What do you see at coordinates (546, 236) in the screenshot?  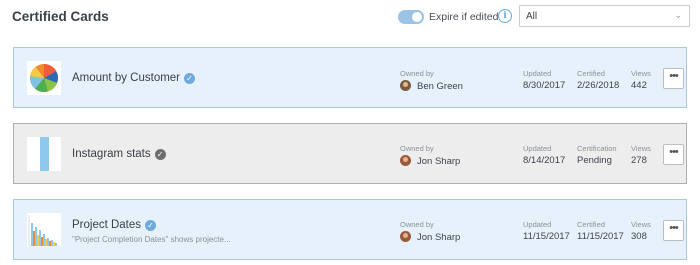 I see `updated-value: 11/15/2017` at bounding box center [546, 236].